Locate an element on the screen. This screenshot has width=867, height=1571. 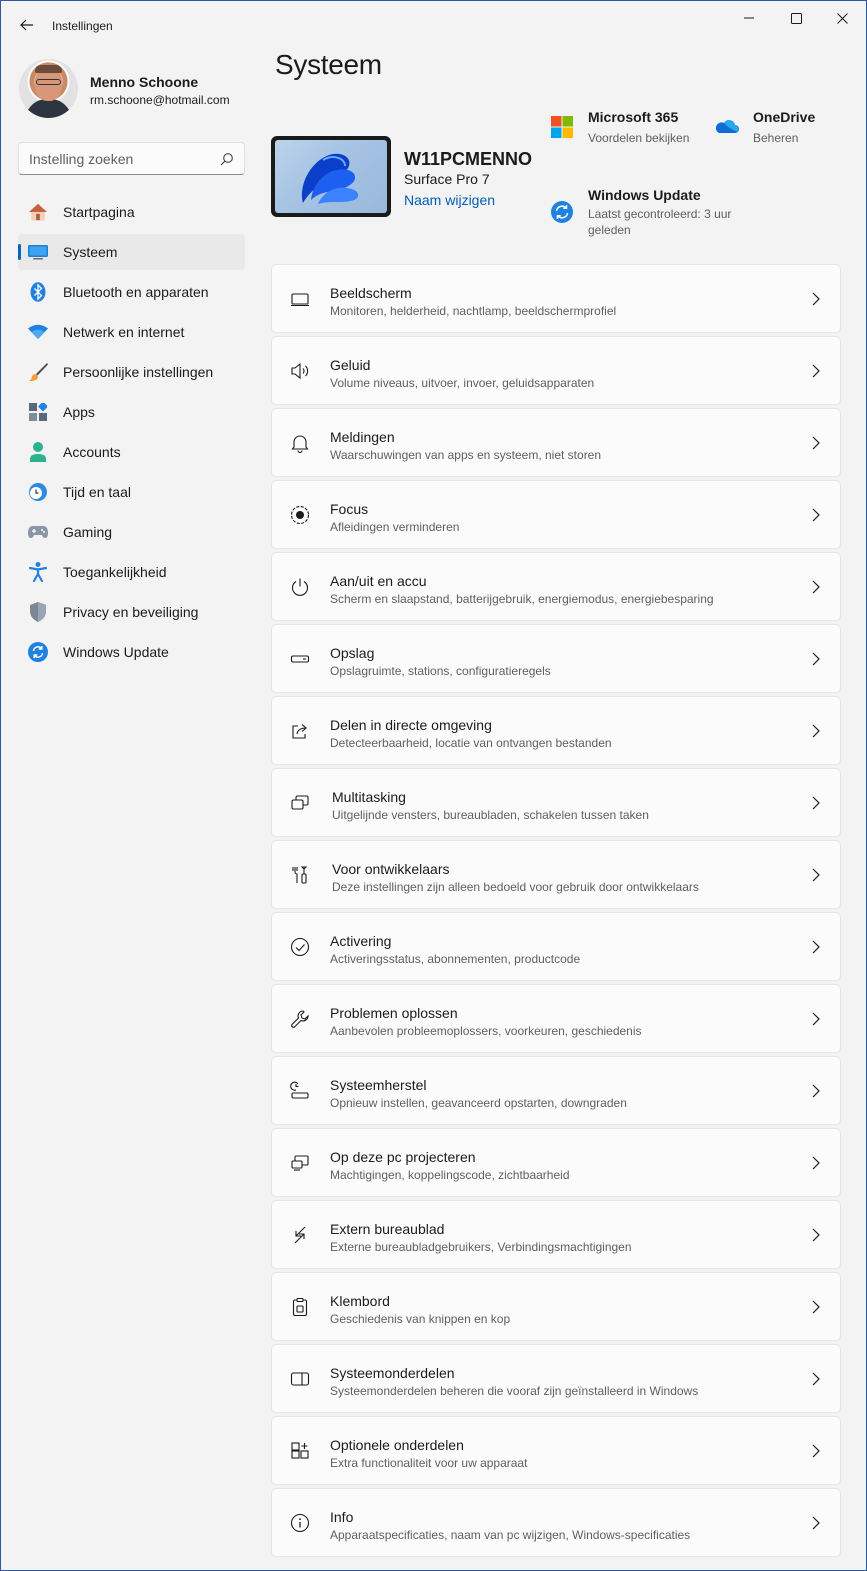
close-button is located at coordinates (842, 18).